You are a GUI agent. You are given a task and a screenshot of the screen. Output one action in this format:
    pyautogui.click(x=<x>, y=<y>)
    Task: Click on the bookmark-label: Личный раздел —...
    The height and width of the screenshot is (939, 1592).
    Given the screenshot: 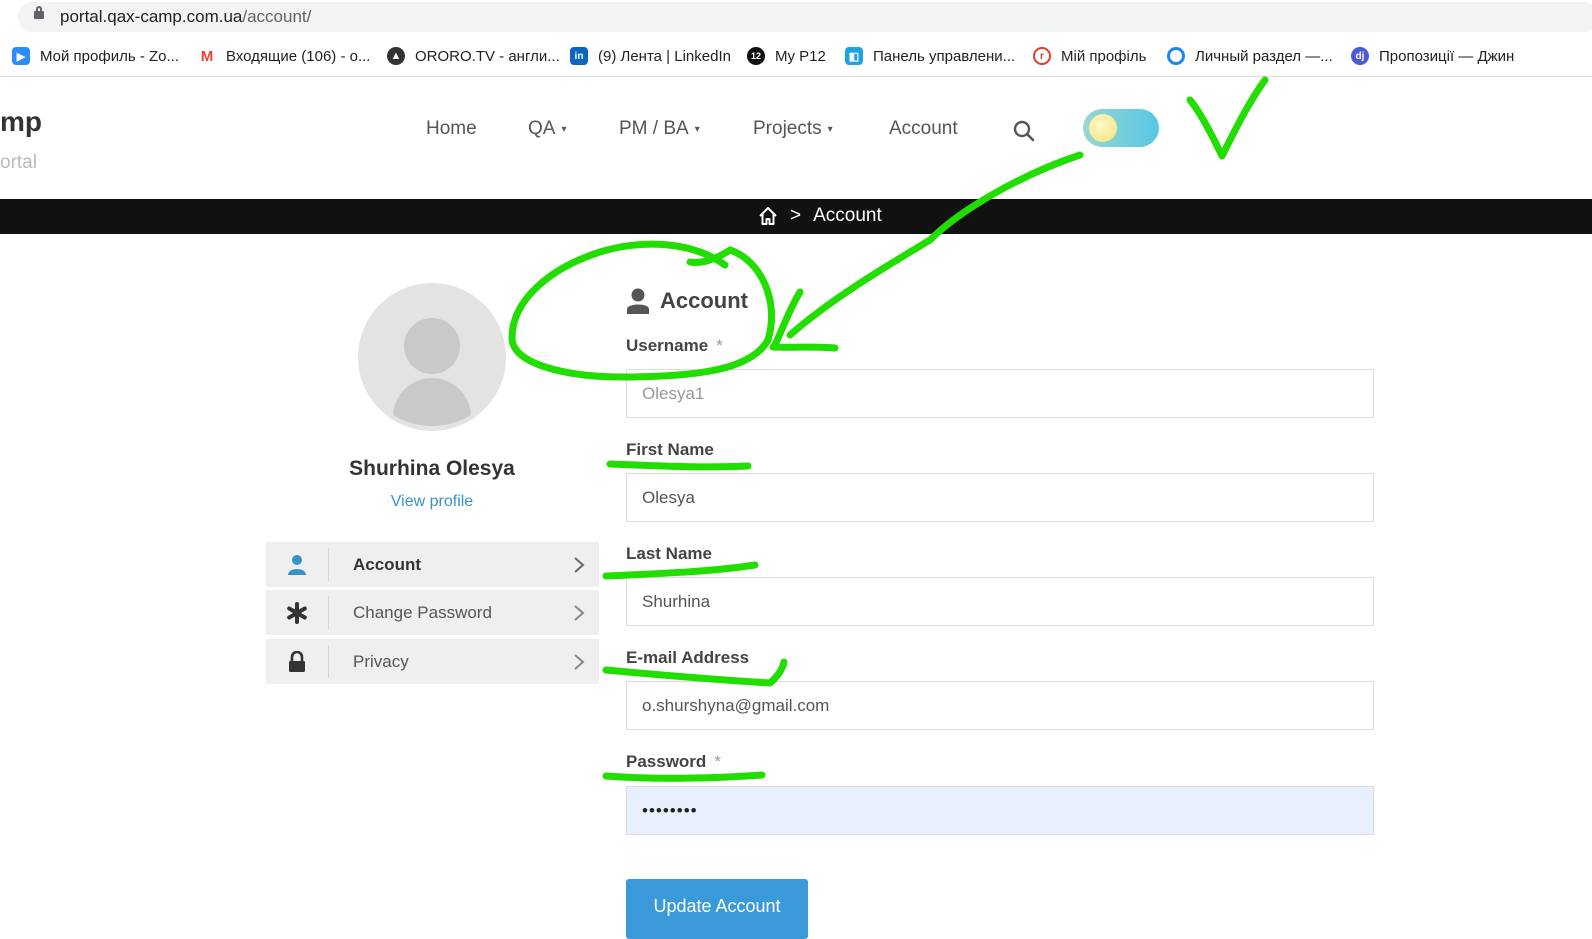 What is the action you would take?
    pyautogui.click(x=1264, y=56)
    